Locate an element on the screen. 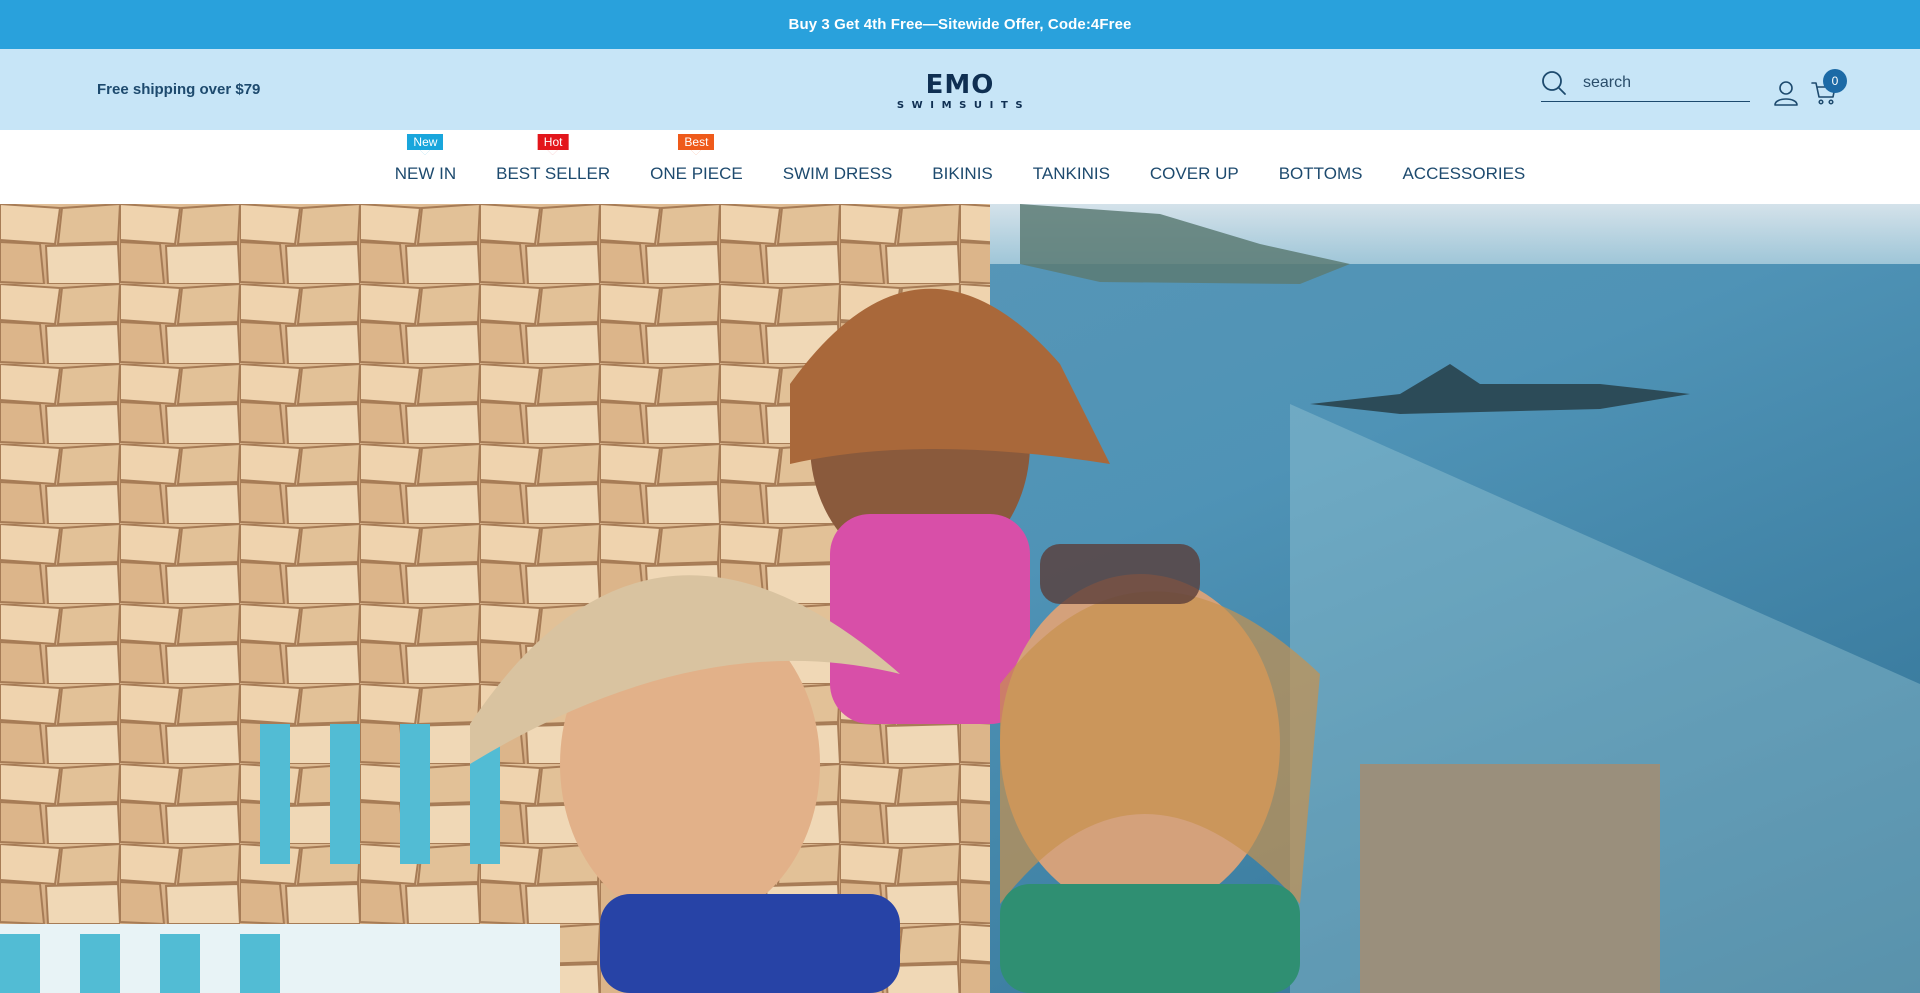 The height and width of the screenshot is (993, 1920). nav-badge-best: Best is located at coordinates (696, 144).